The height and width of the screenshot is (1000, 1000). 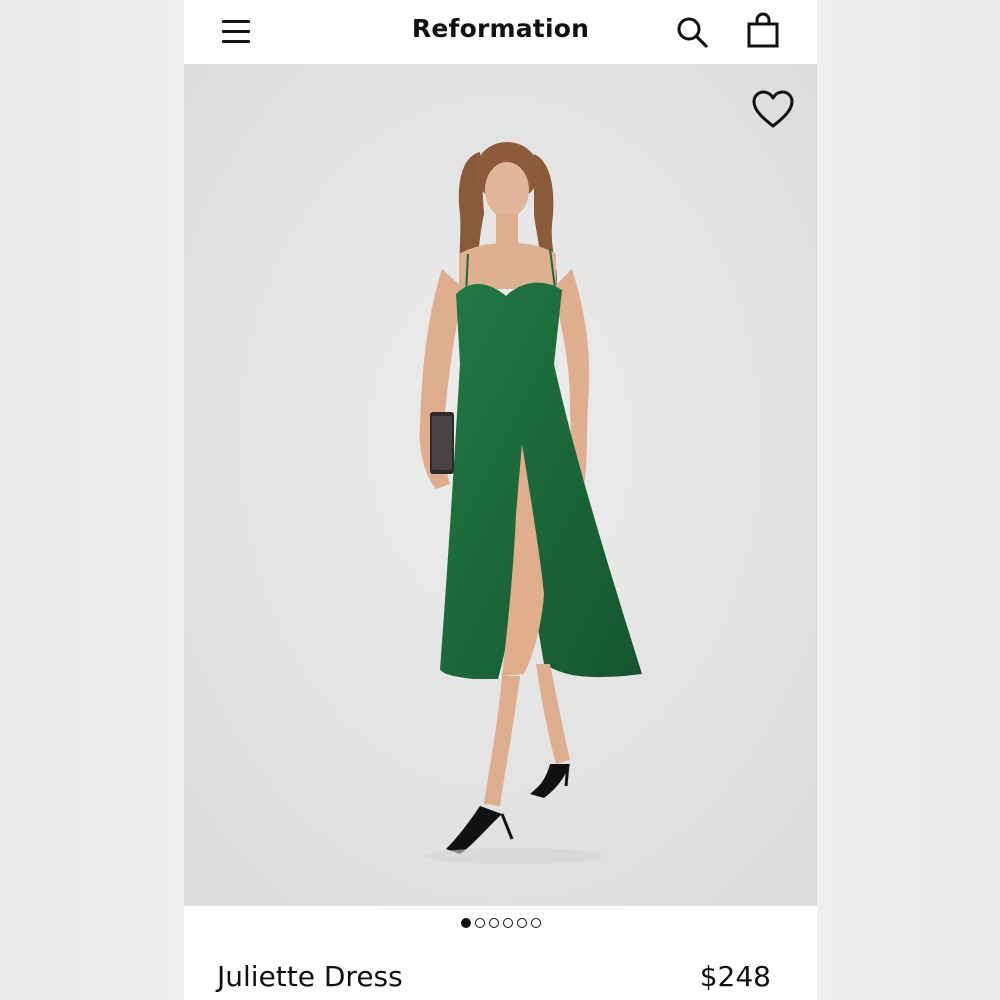 I want to click on search-icon, so click(x=692, y=32).